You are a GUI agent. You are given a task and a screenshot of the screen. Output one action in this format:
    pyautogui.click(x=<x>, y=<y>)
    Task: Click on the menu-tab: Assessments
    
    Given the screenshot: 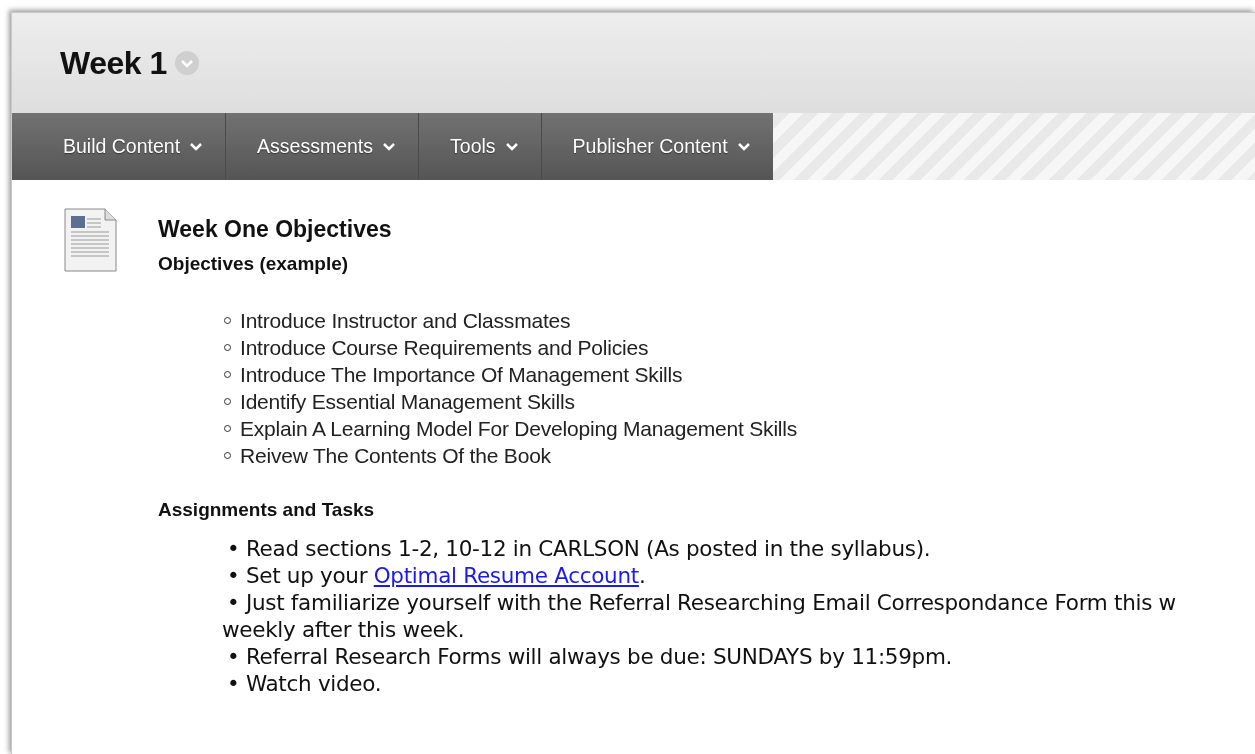 What is the action you would take?
    pyautogui.click(x=323, y=146)
    